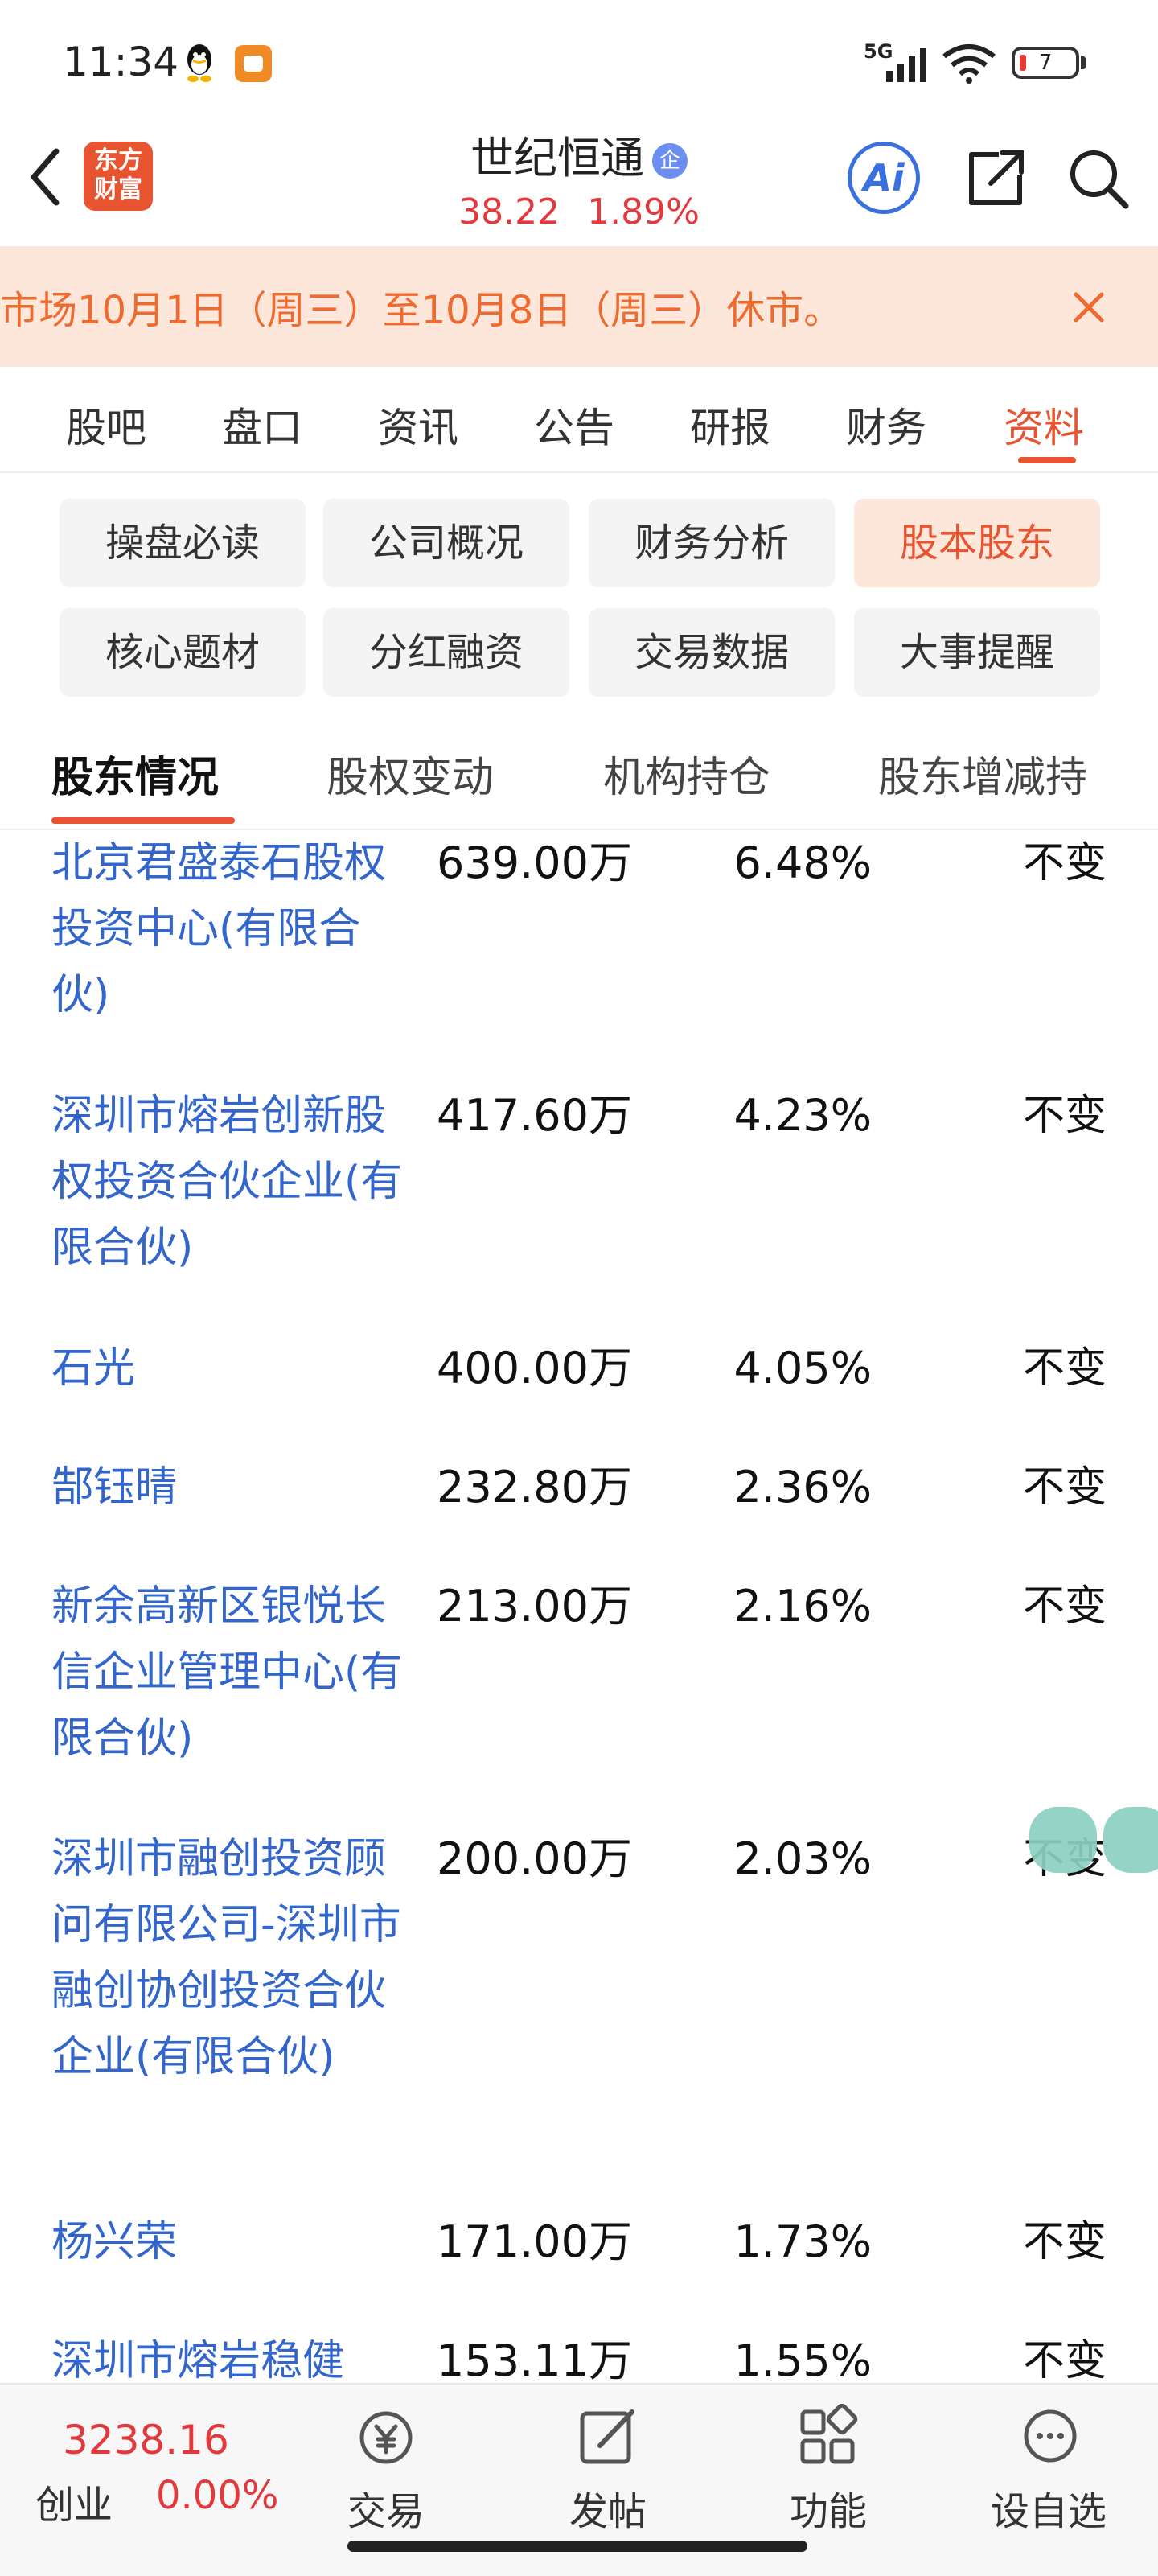 The height and width of the screenshot is (2576, 1158). I want to click on battery-icon: 7, so click(1045, 63).